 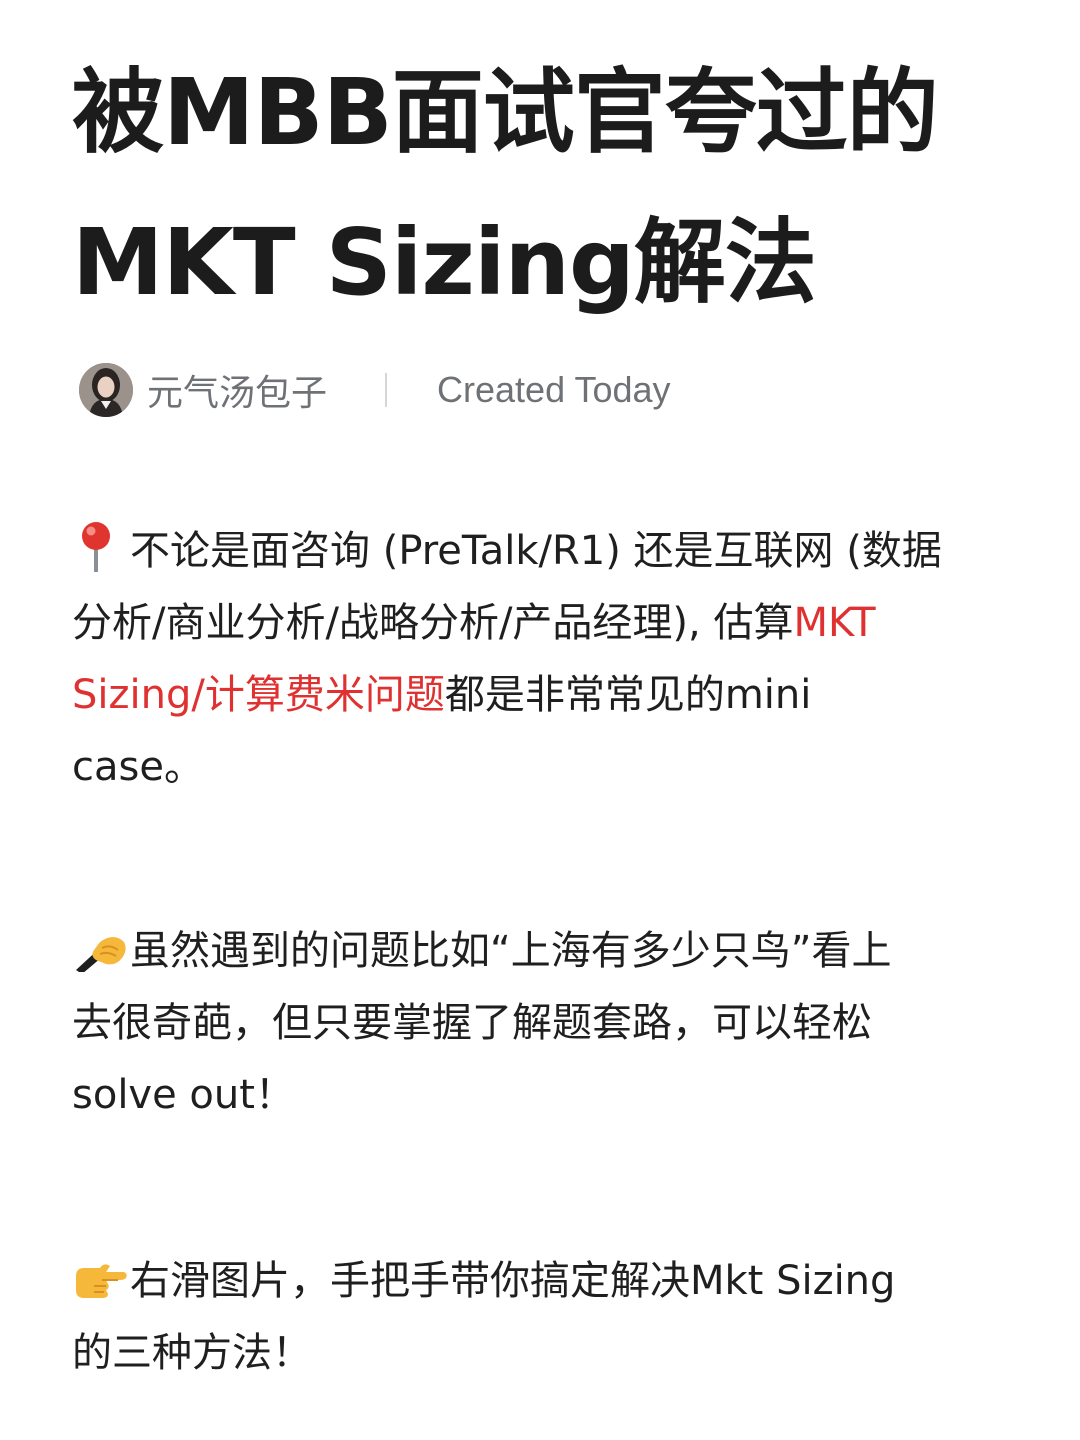 What do you see at coordinates (101, 546) in the screenshot?
I see `round-pushpin-icon` at bounding box center [101, 546].